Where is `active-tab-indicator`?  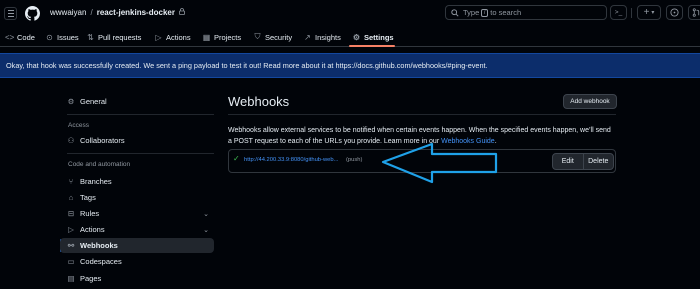
active-tab-indicator is located at coordinates (372, 46).